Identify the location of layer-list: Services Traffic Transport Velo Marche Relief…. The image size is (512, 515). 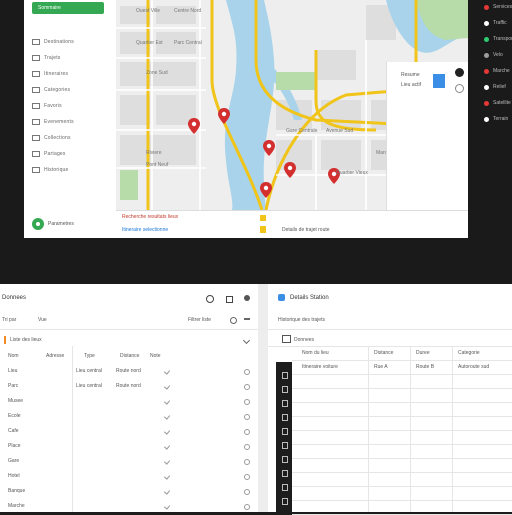
(490, 142).